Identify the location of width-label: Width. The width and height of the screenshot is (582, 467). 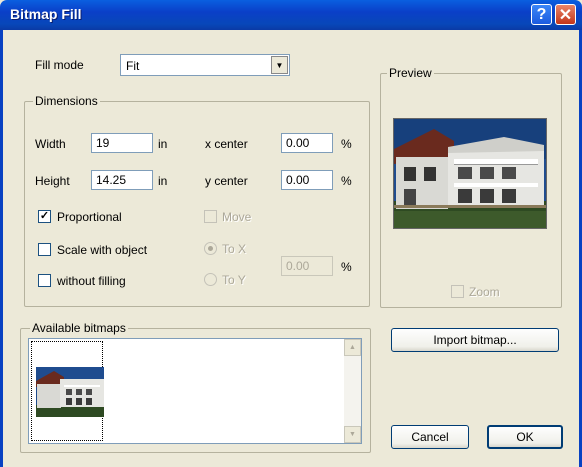
(50, 144).